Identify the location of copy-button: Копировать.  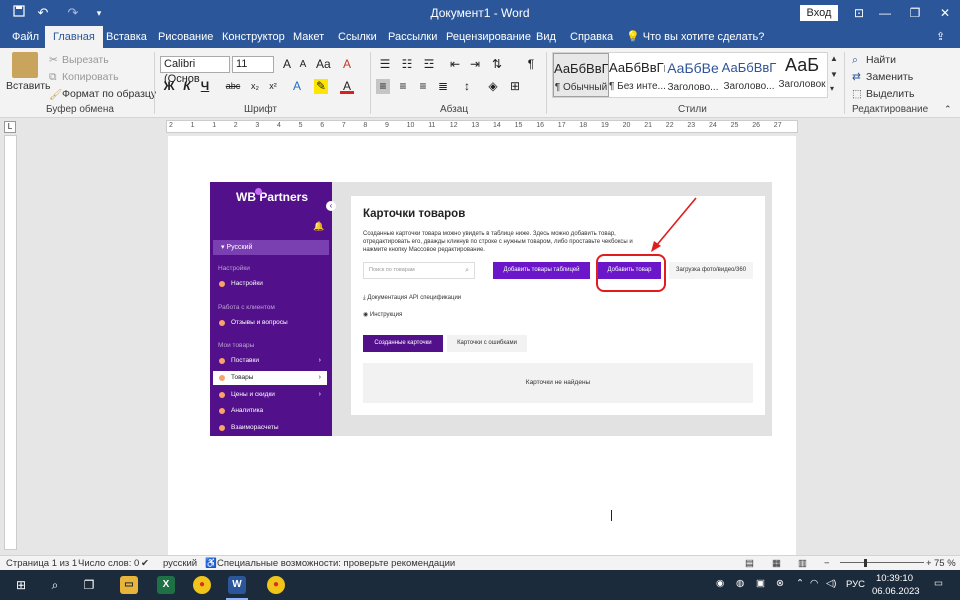
(90, 77).